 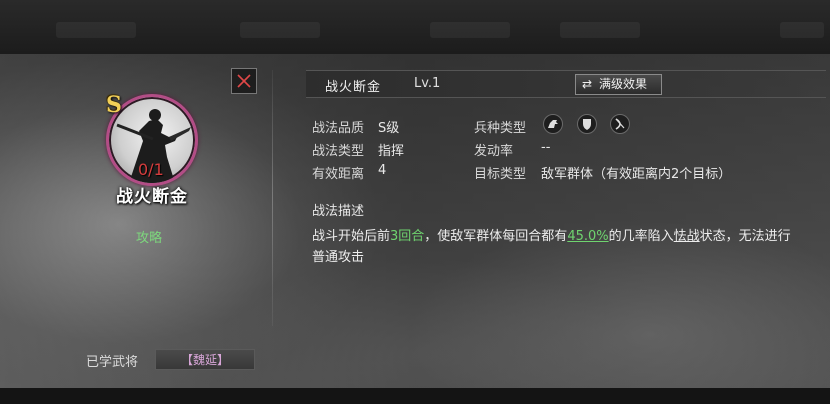 What do you see at coordinates (152, 197) in the screenshot?
I see `skill-name-label: 战火断金` at bounding box center [152, 197].